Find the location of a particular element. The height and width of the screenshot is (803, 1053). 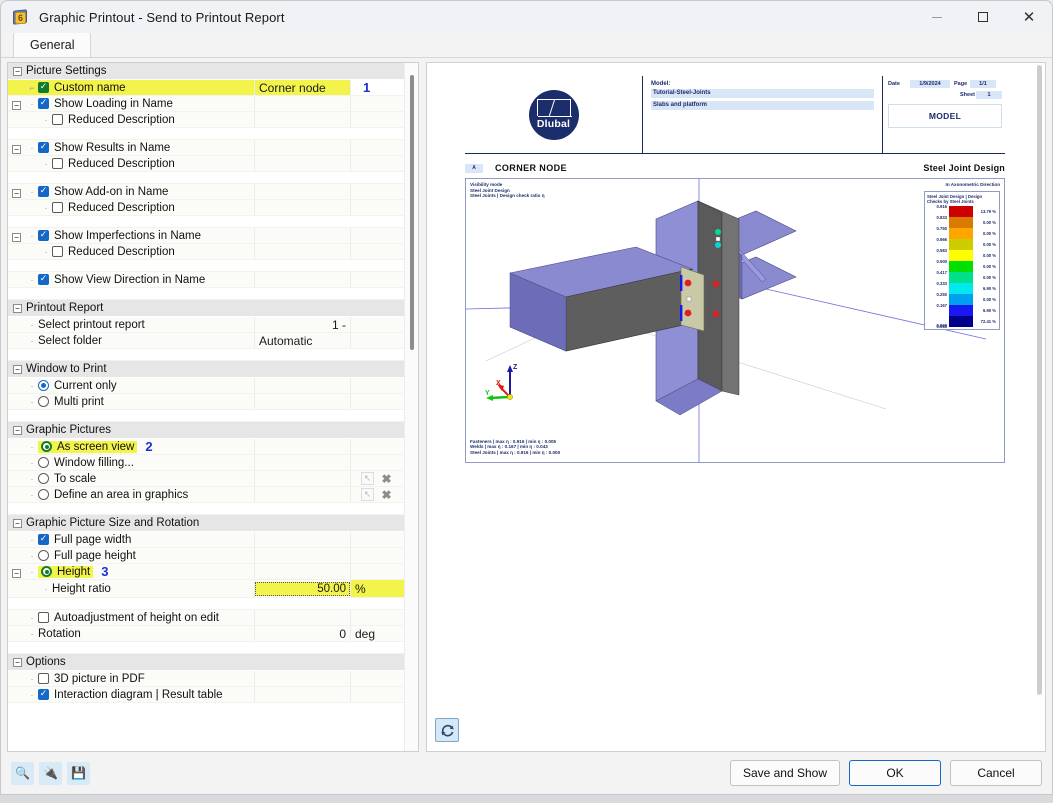

close-button: ✕ is located at coordinates (1029, 17).